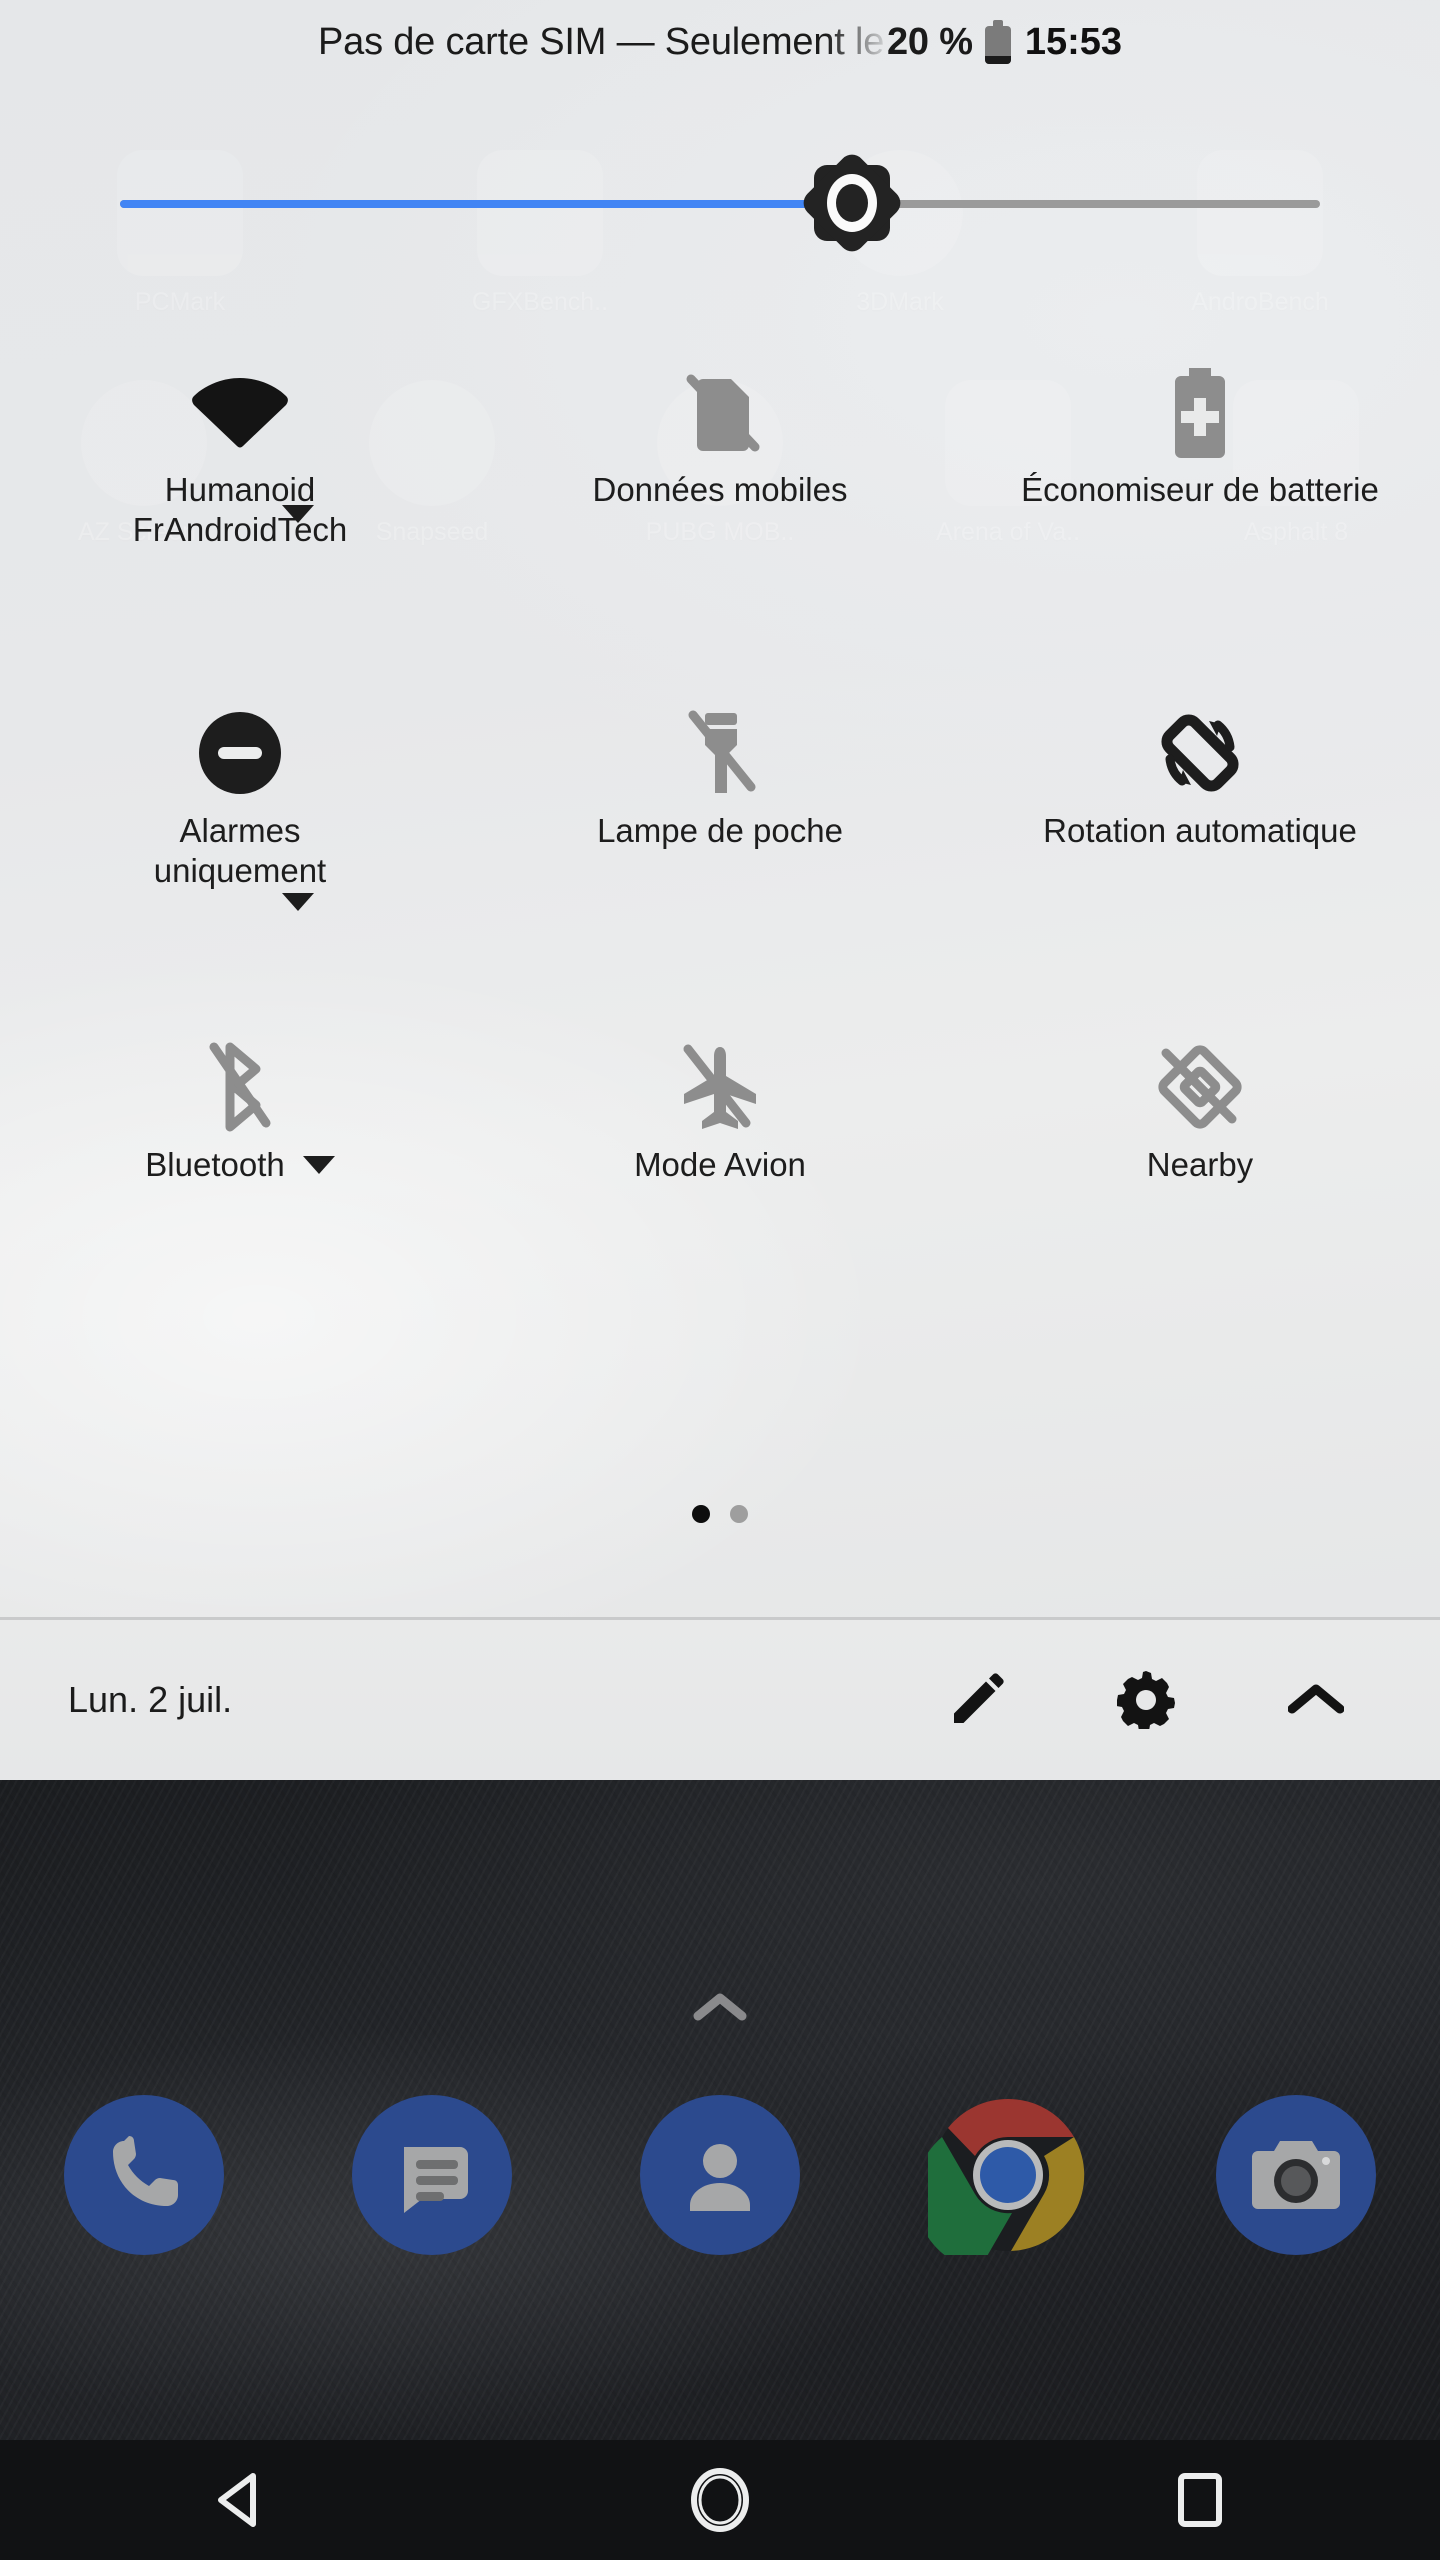 The height and width of the screenshot is (2560, 1440). I want to click on gear-icon, so click(1146, 1700).